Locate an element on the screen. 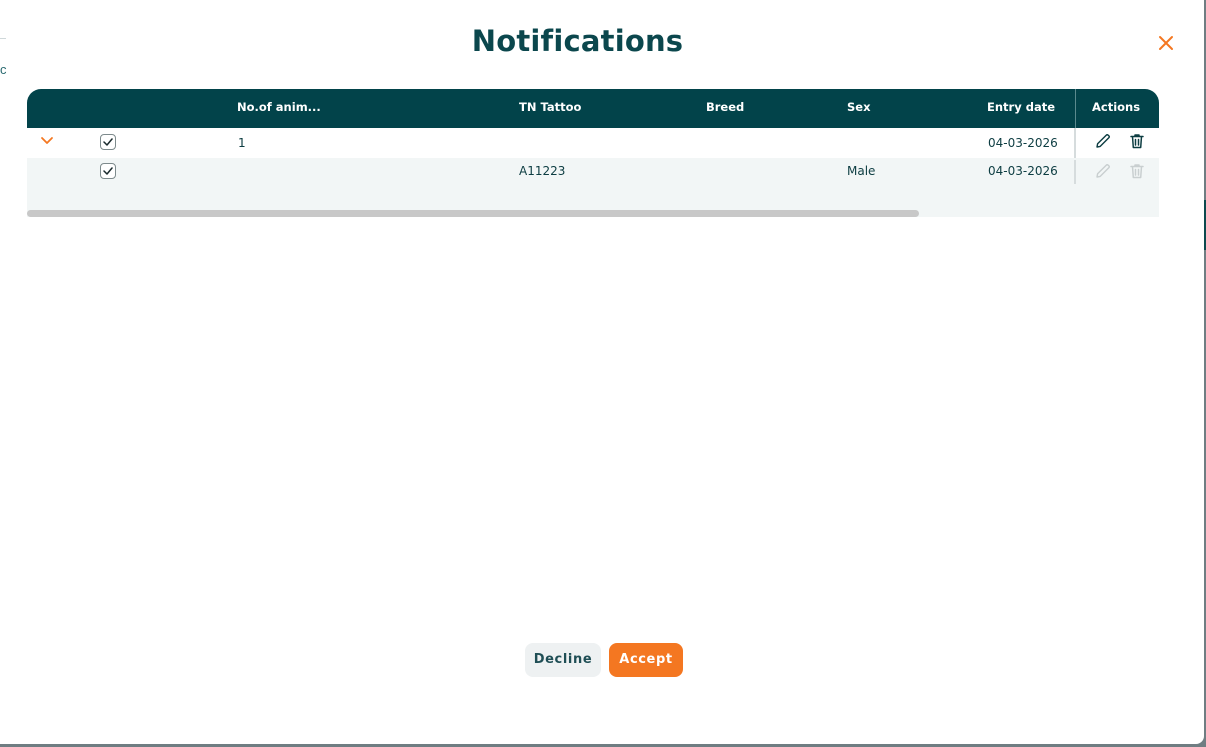 This screenshot has width=1206, height=747. delete-button is located at coordinates (1137, 141).